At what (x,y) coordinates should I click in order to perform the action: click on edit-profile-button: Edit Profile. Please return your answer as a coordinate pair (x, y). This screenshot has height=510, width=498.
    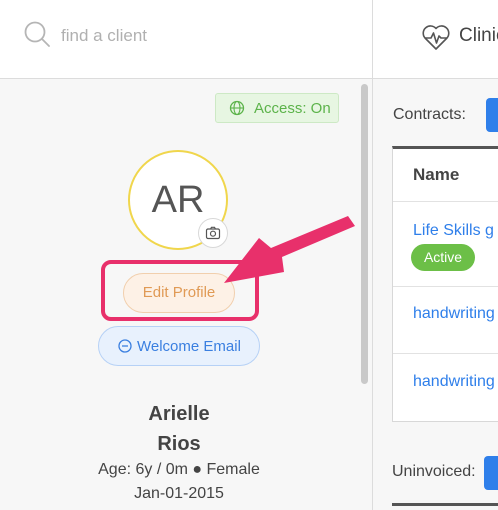
    Looking at the image, I should click on (179, 293).